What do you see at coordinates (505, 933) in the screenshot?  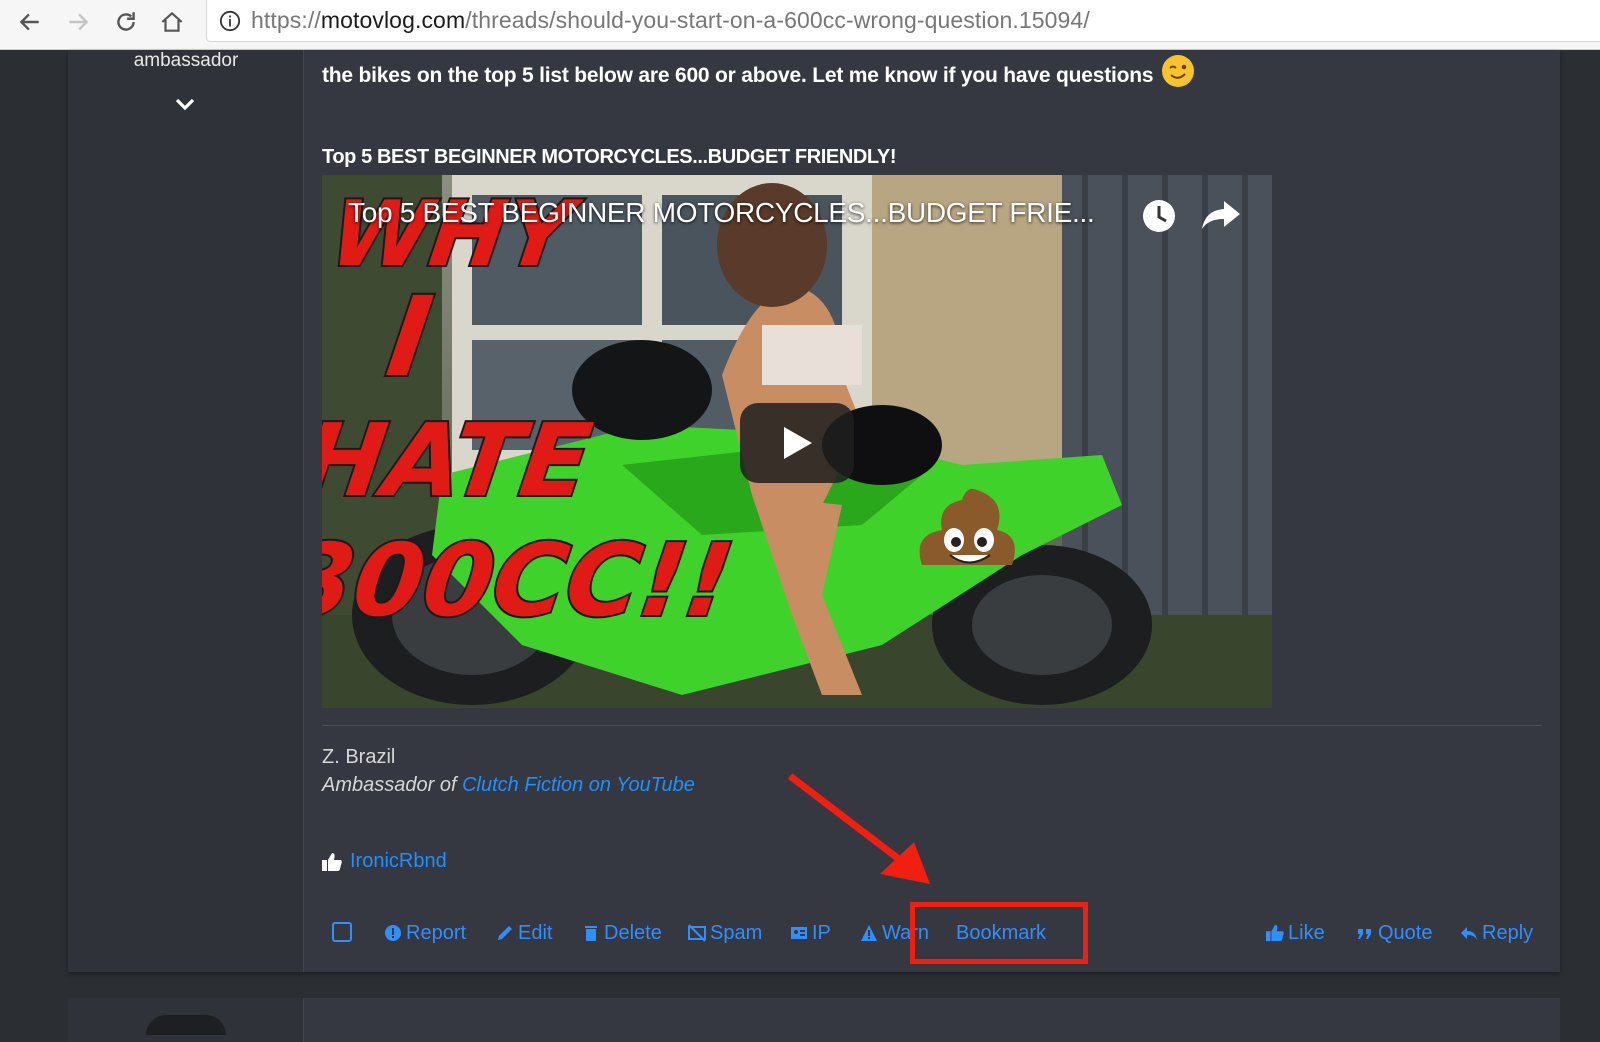 I see `pencil-icon` at bounding box center [505, 933].